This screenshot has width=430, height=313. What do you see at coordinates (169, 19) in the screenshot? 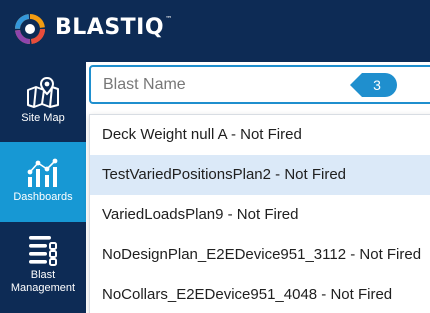
I see `brand-trademark: ™` at bounding box center [169, 19].